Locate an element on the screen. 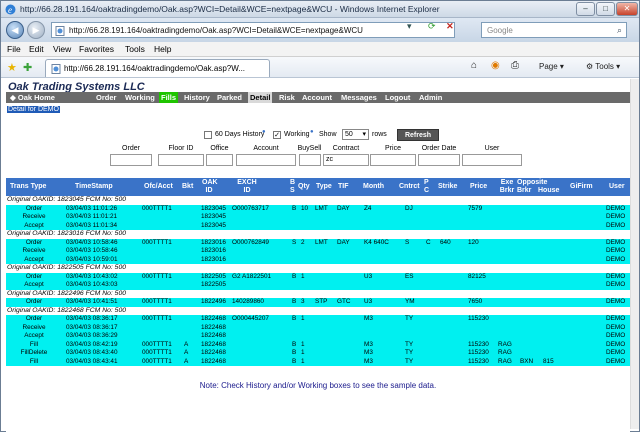  nav-order: Order is located at coordinates (106, 97).